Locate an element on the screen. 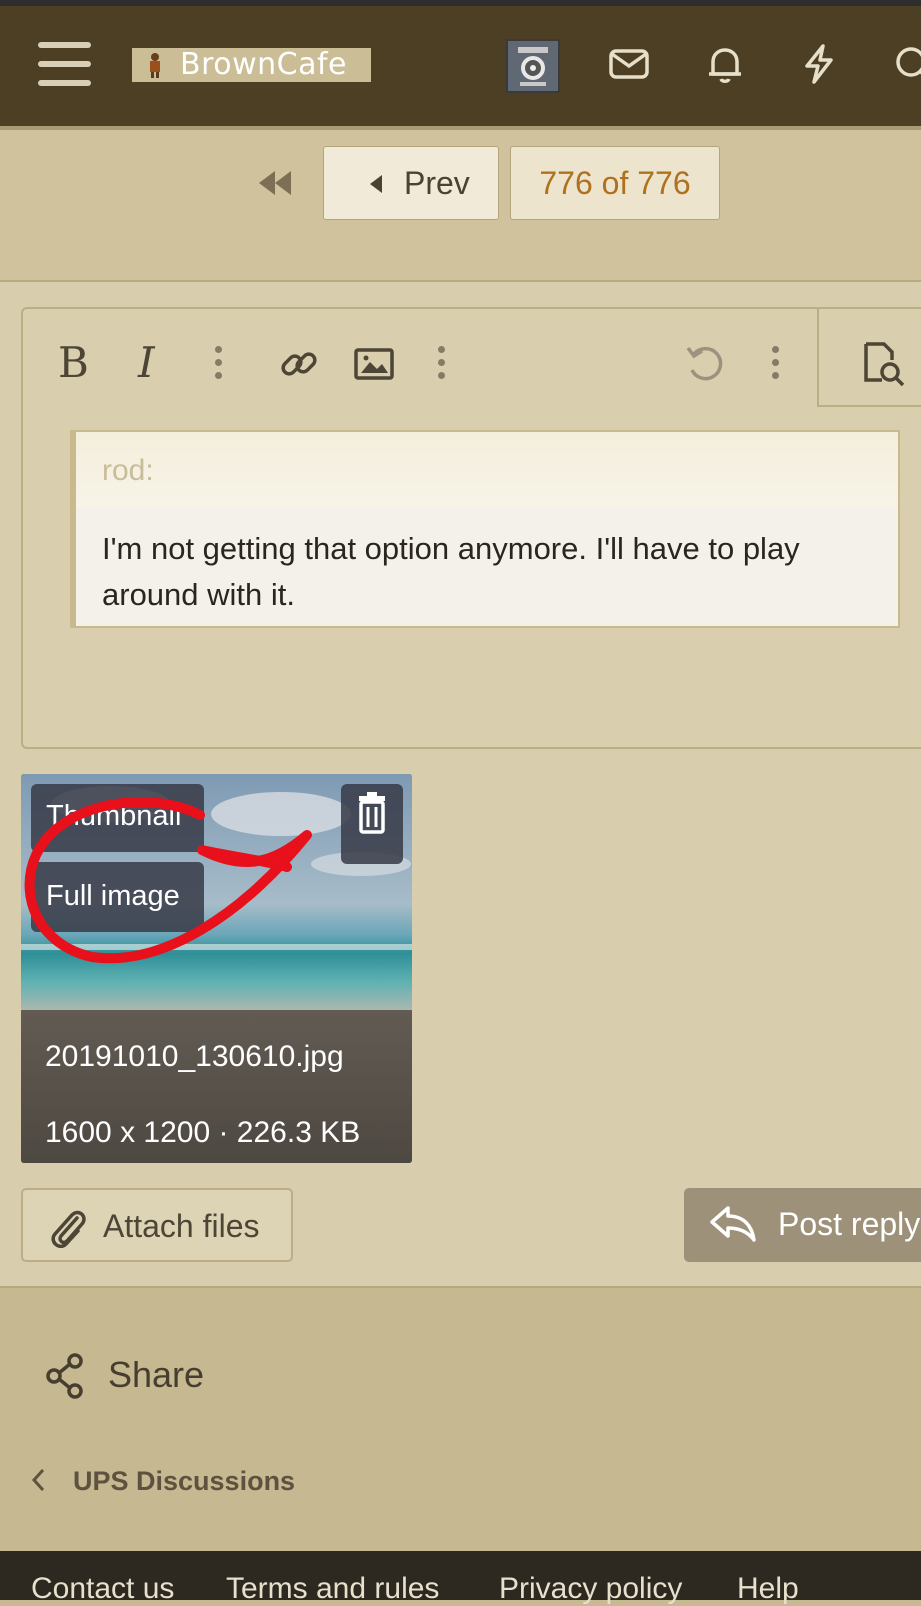 This screenshot has width=921, height=1606. bell-icon is located at coordinates (725, 64).